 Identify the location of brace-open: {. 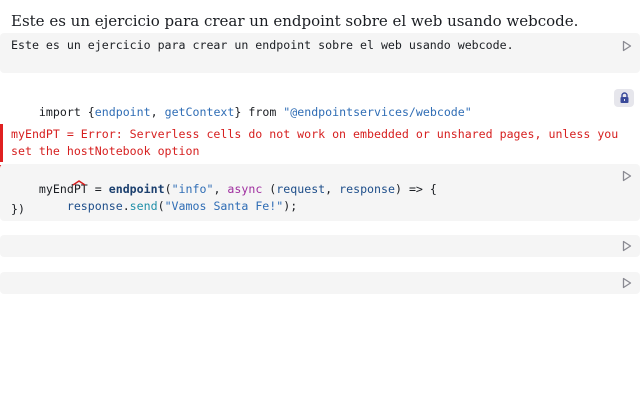
(87, 112).